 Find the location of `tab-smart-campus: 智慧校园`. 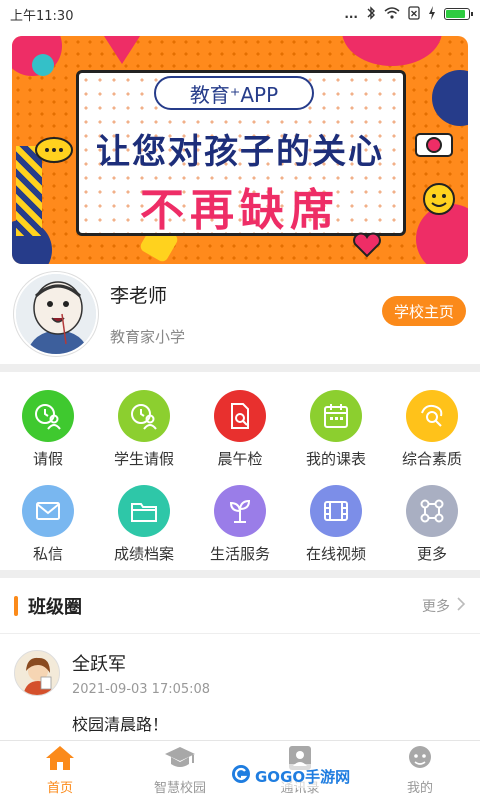

tab-smart-campus: 智慧校园 is located at coordinates (180, 770).